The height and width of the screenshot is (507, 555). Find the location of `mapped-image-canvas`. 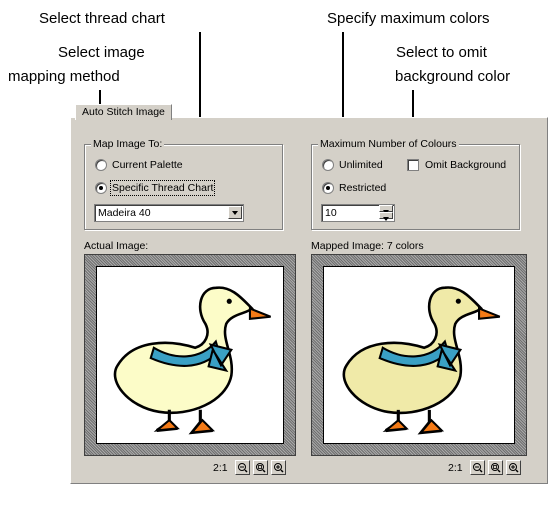

mapped-image-canvas is located at coordinates (419, 355).